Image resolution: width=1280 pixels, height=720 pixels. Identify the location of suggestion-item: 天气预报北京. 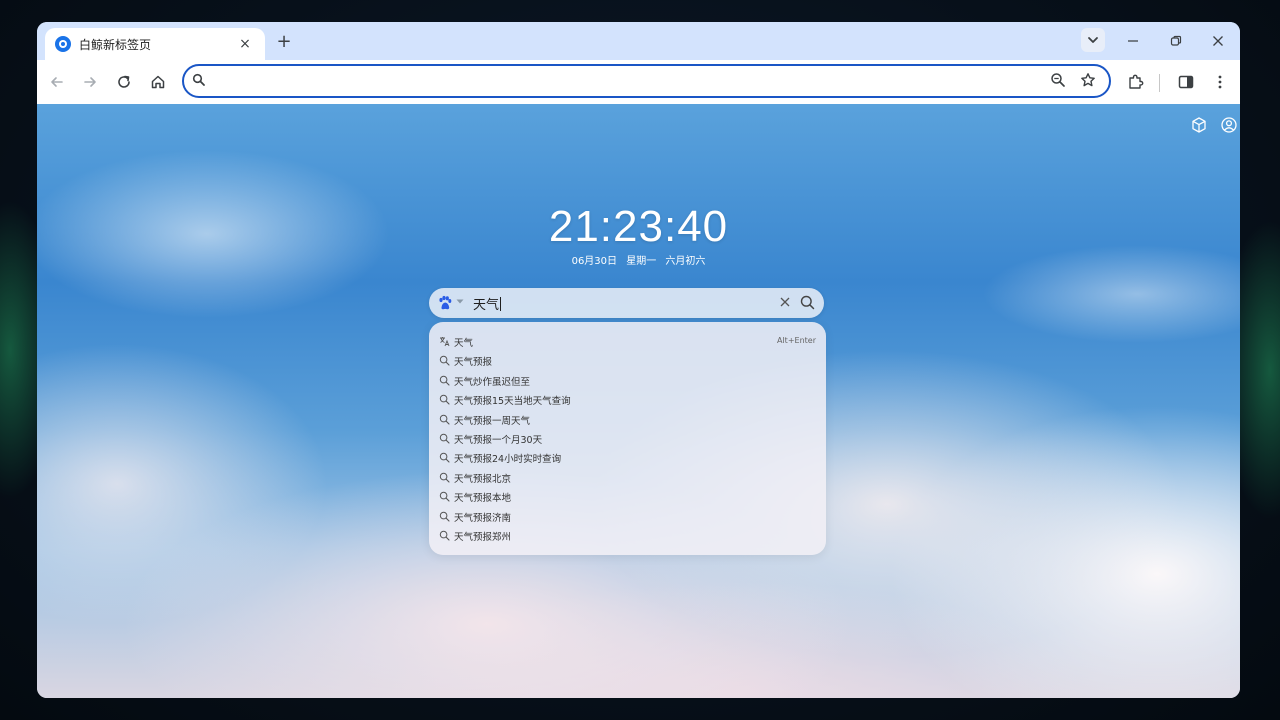
(627, 478).